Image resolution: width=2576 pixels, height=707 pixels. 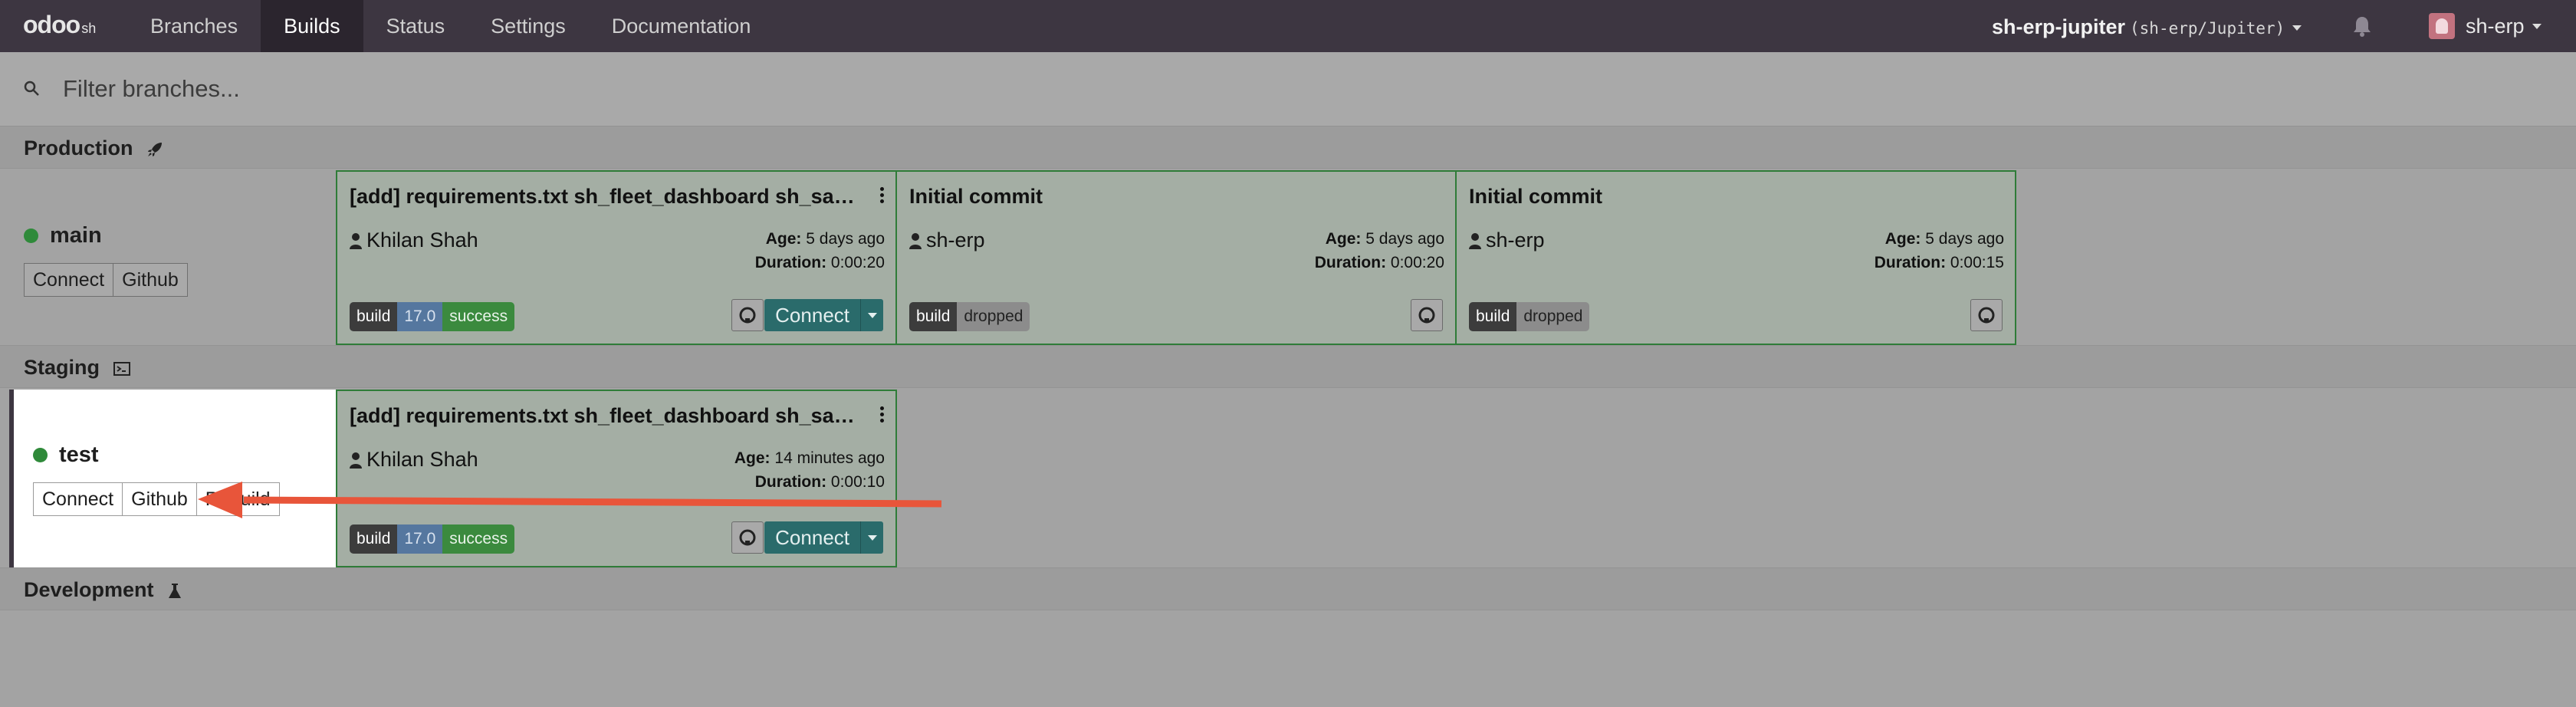 What do you see at coordinates (79, 454) in the screenshot?
I see `branch-label: test` at bounding box center [79, 454].